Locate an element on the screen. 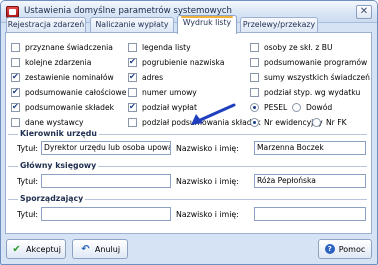 Image resolution: width=378 pixels, height=265 pixels. option-dane-wystawcy: dane wystawcy is located at coordinates (47, 122).